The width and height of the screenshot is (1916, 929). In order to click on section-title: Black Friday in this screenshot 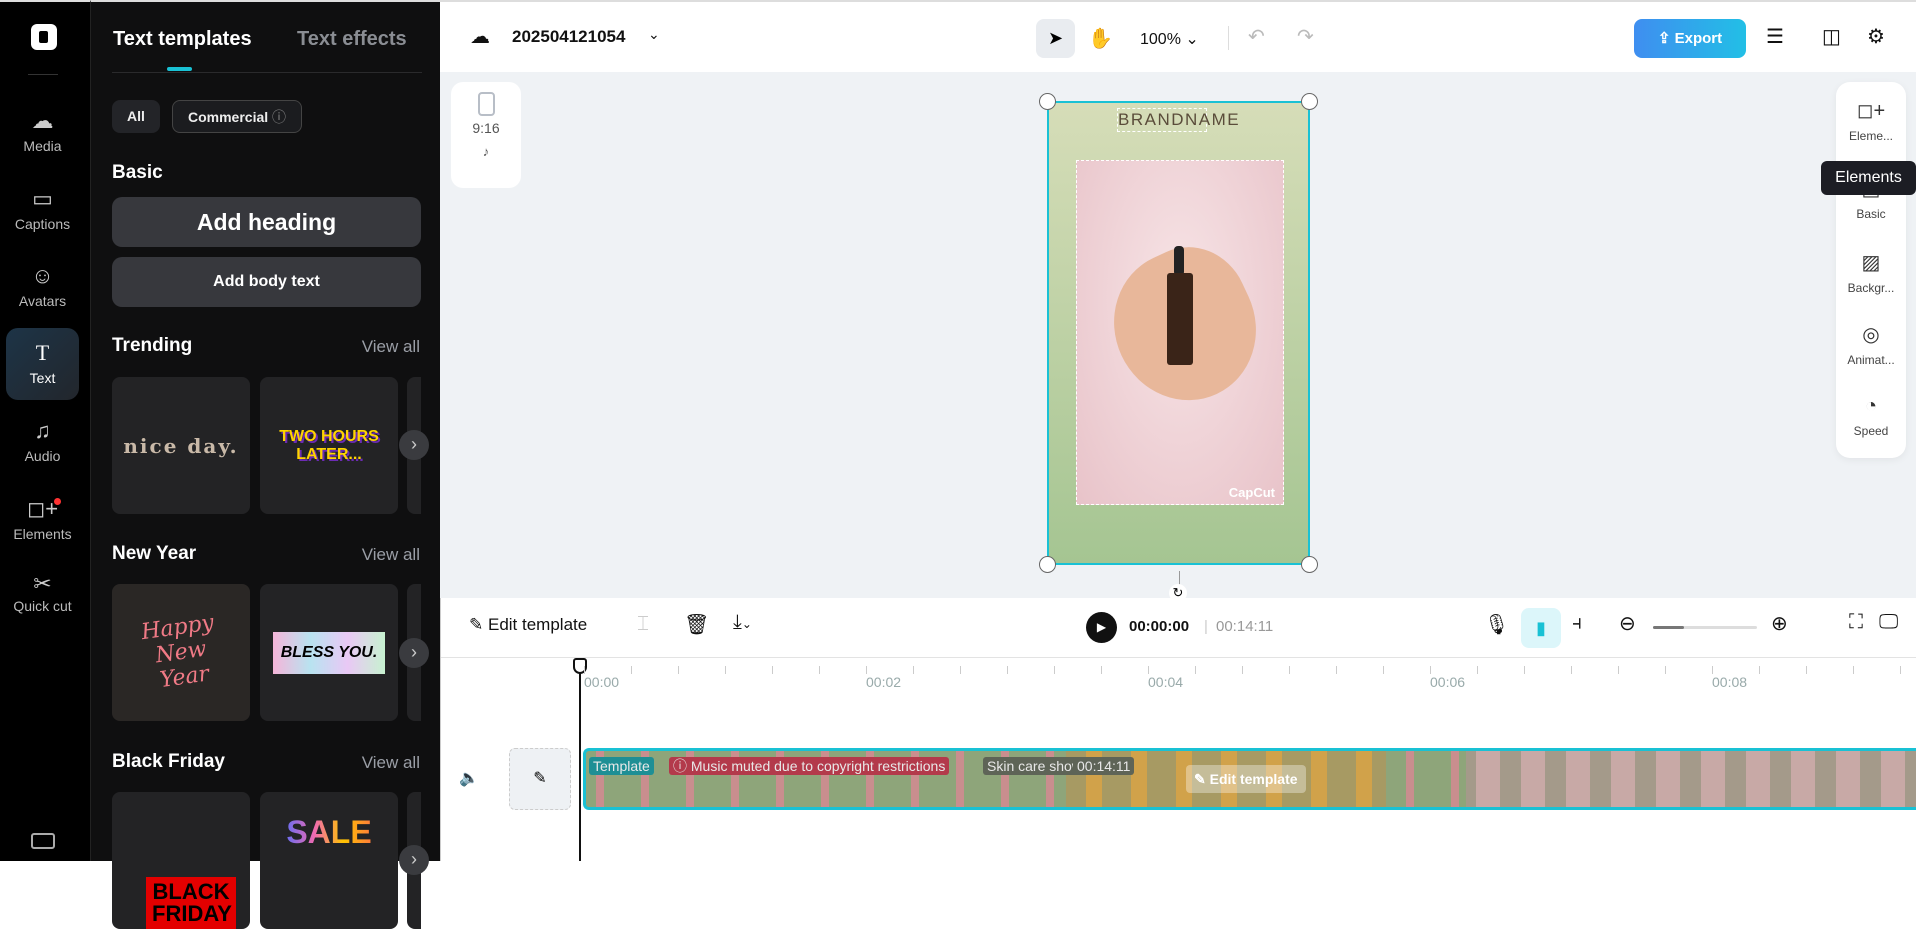, I will do `click(168, 761)`.